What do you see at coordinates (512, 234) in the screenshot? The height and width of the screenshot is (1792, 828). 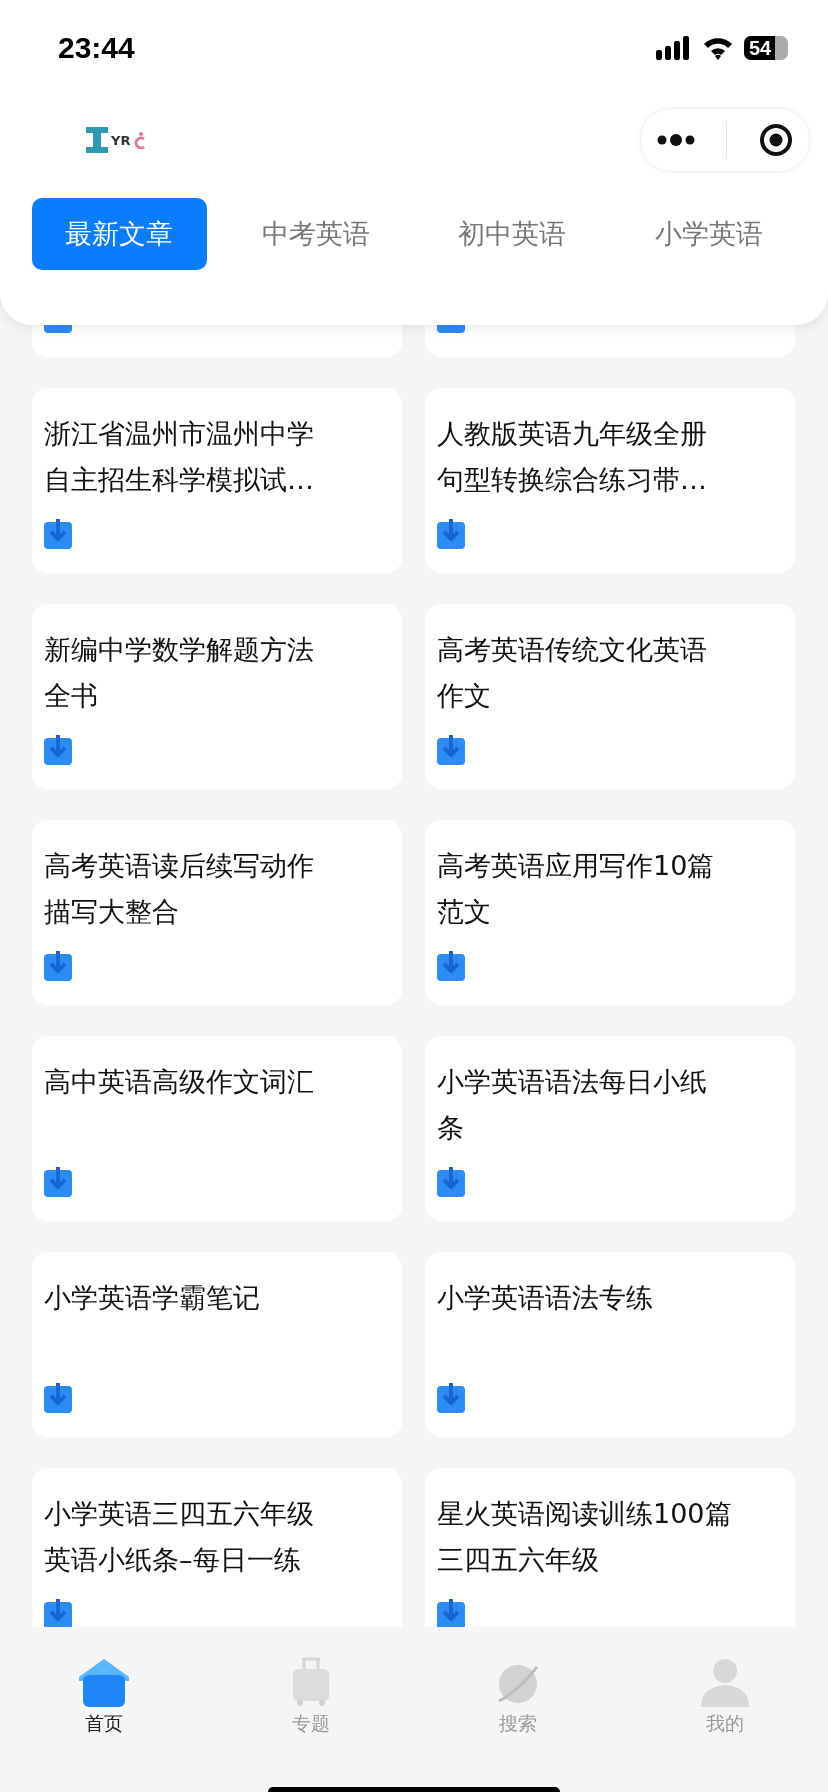 I see `category-tab: 初中英语` at bounding box center [512, 234].